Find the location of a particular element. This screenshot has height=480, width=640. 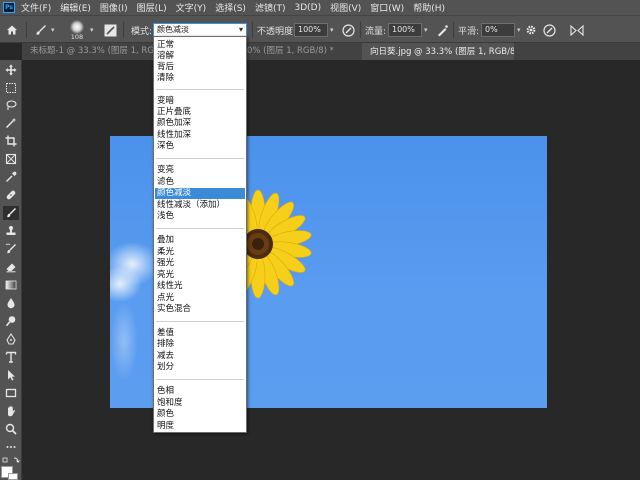

pressure-size-icon is located at coordinates (549, 30).